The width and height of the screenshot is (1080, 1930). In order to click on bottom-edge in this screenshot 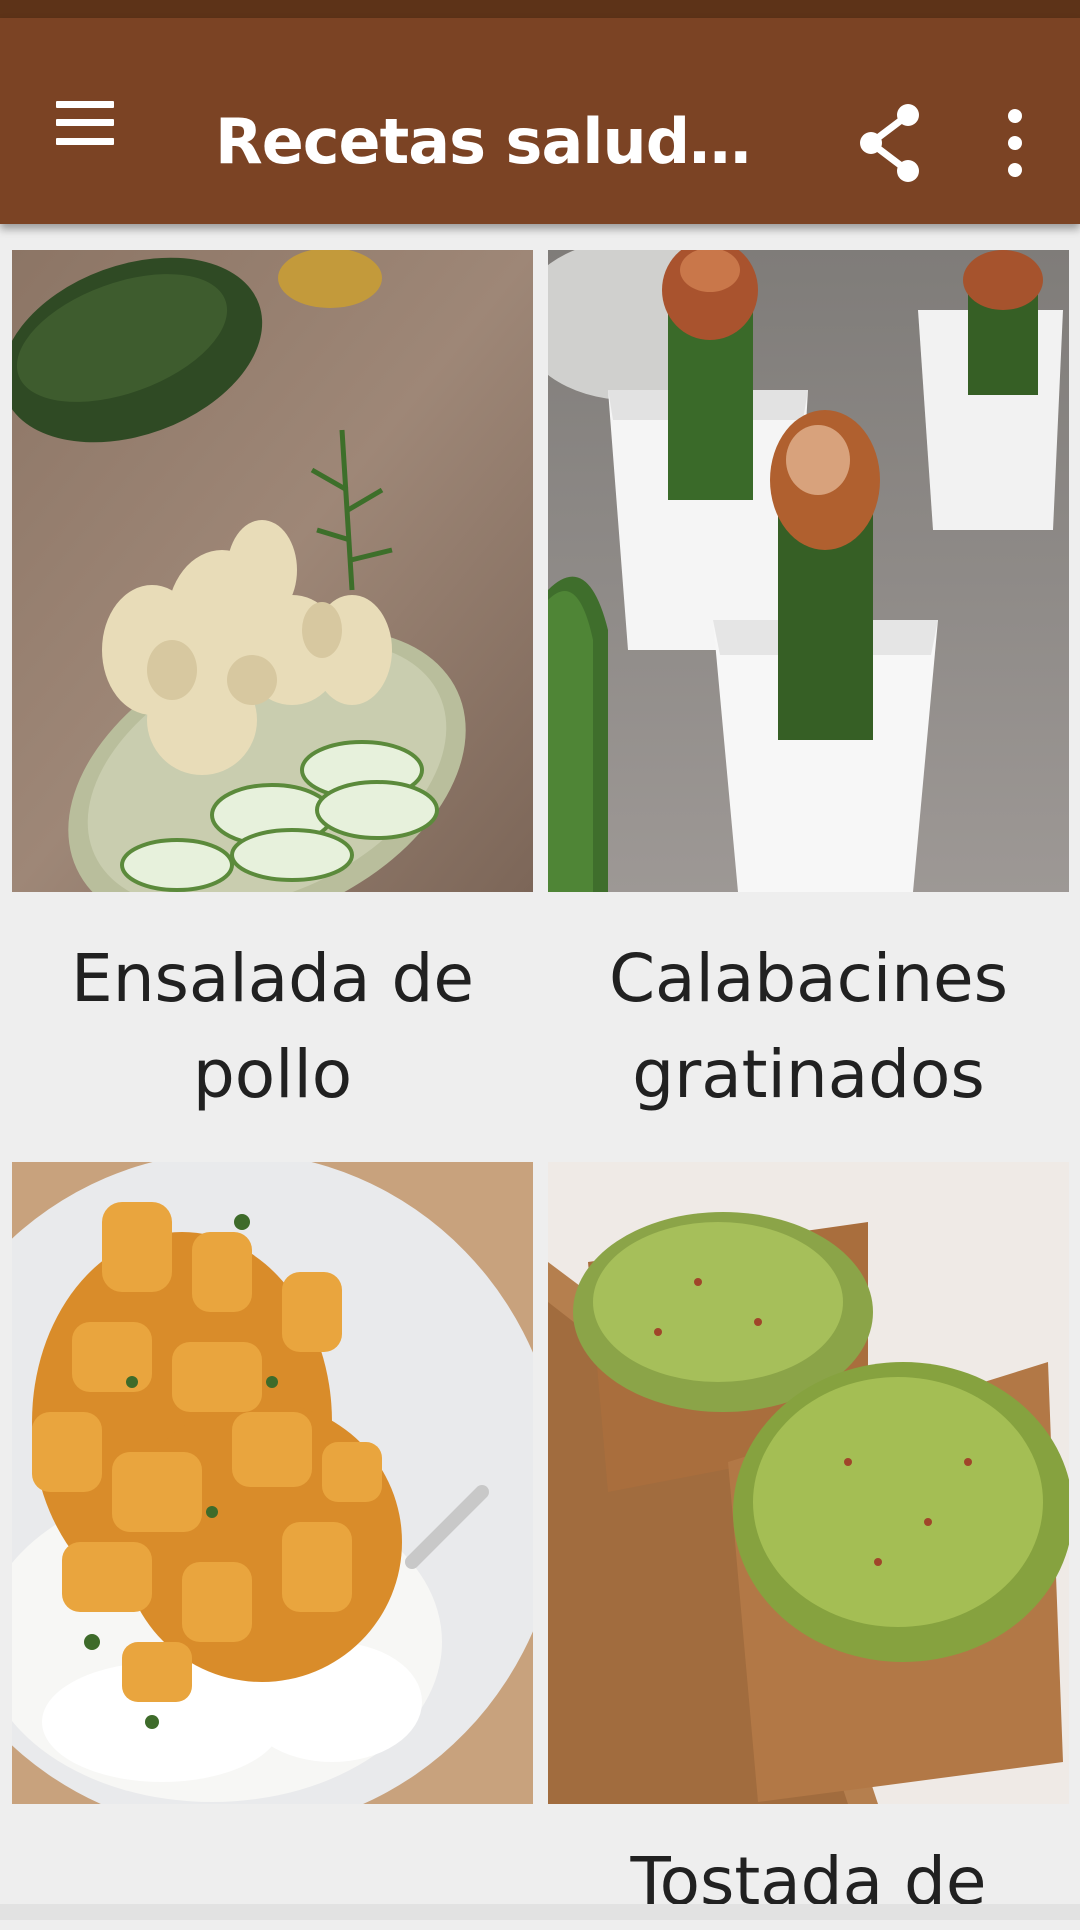, I will do `click(540, 1912)`.